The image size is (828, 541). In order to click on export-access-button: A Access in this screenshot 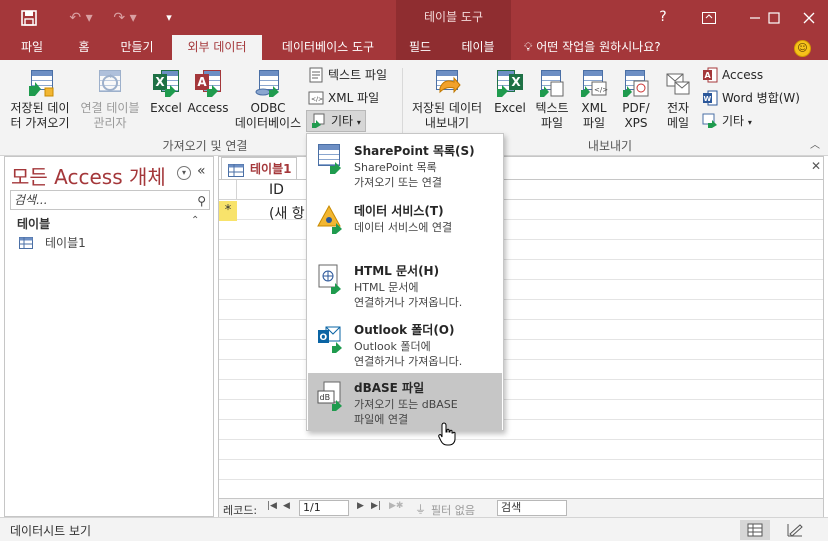, I will do `click(732, 75)`.